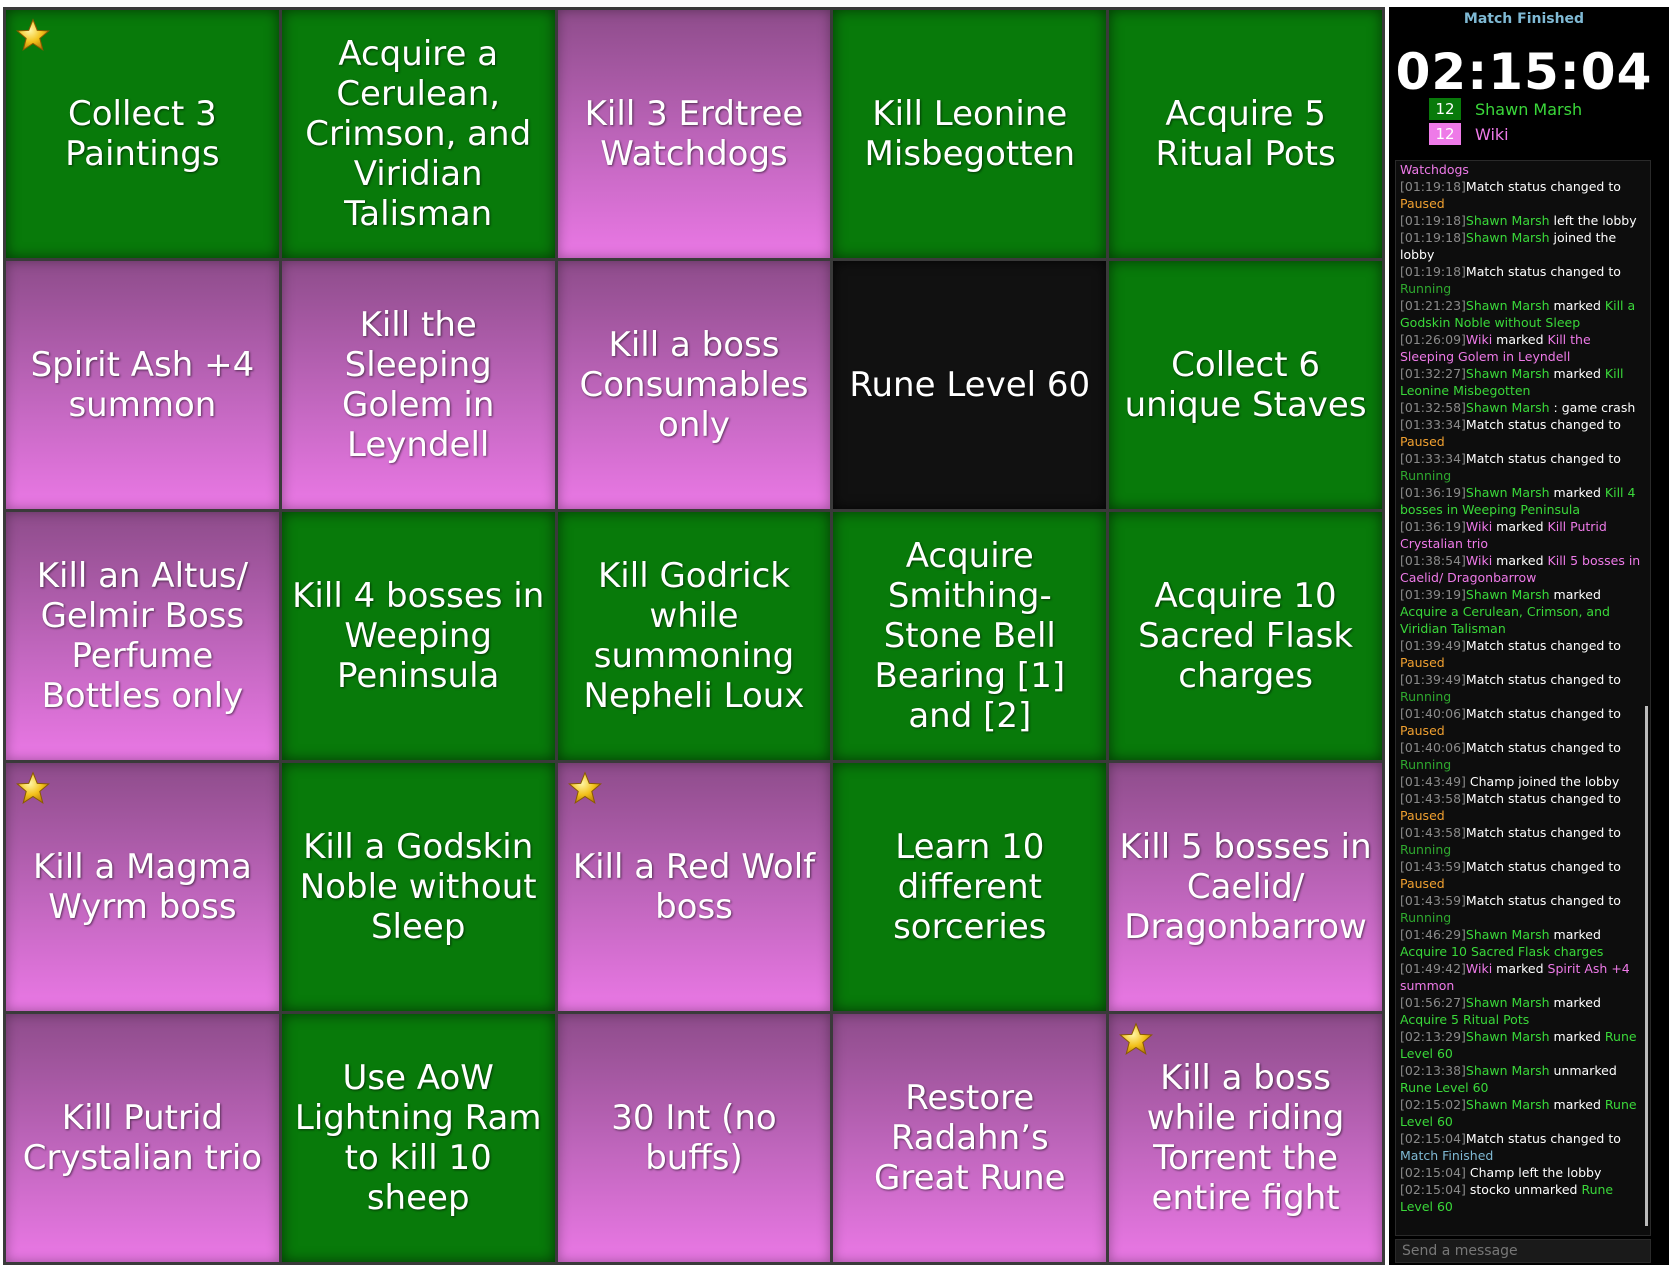 The width and height of the screenshot is (1671, 1267). I want to click on goal-text: Spirit Ash +4 summon, so click(142, 384).